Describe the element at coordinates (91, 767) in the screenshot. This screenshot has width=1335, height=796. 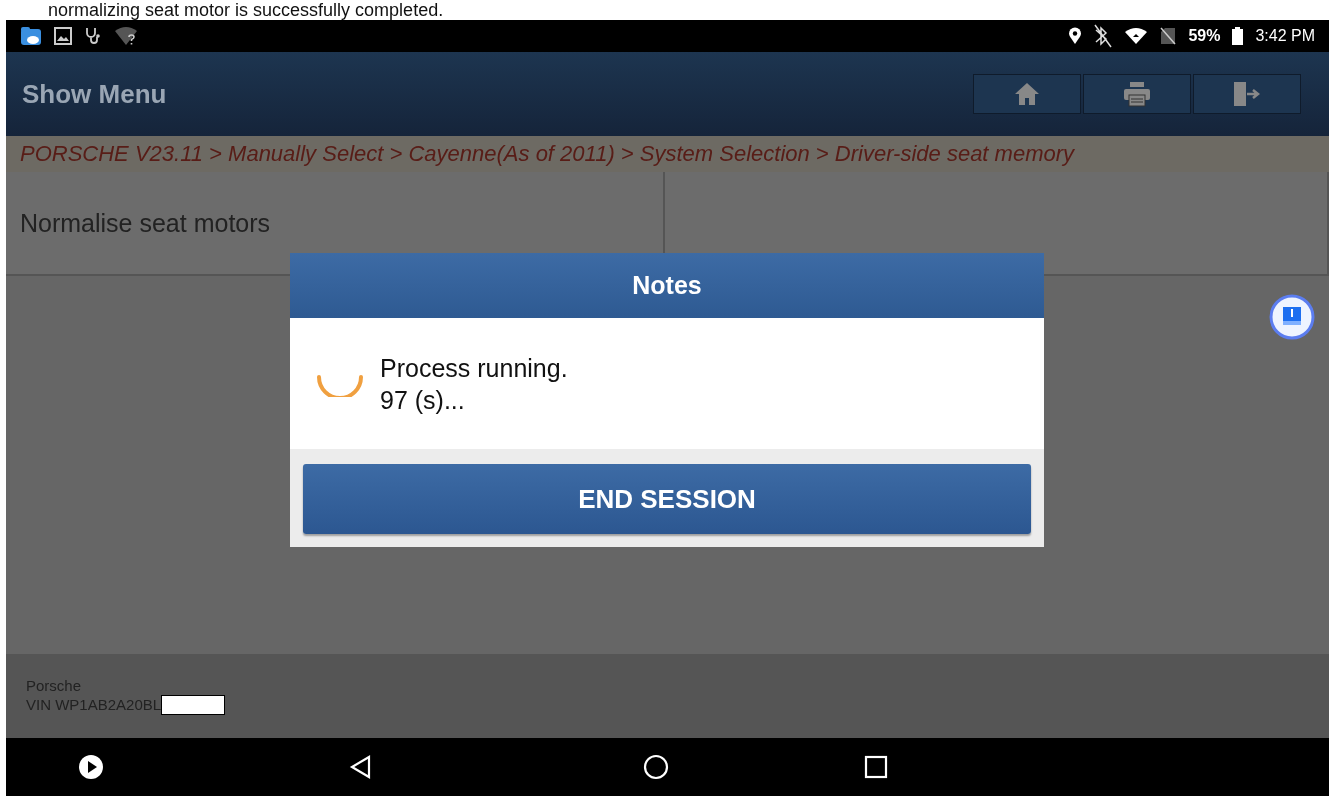
I see `play-icon` at that location.